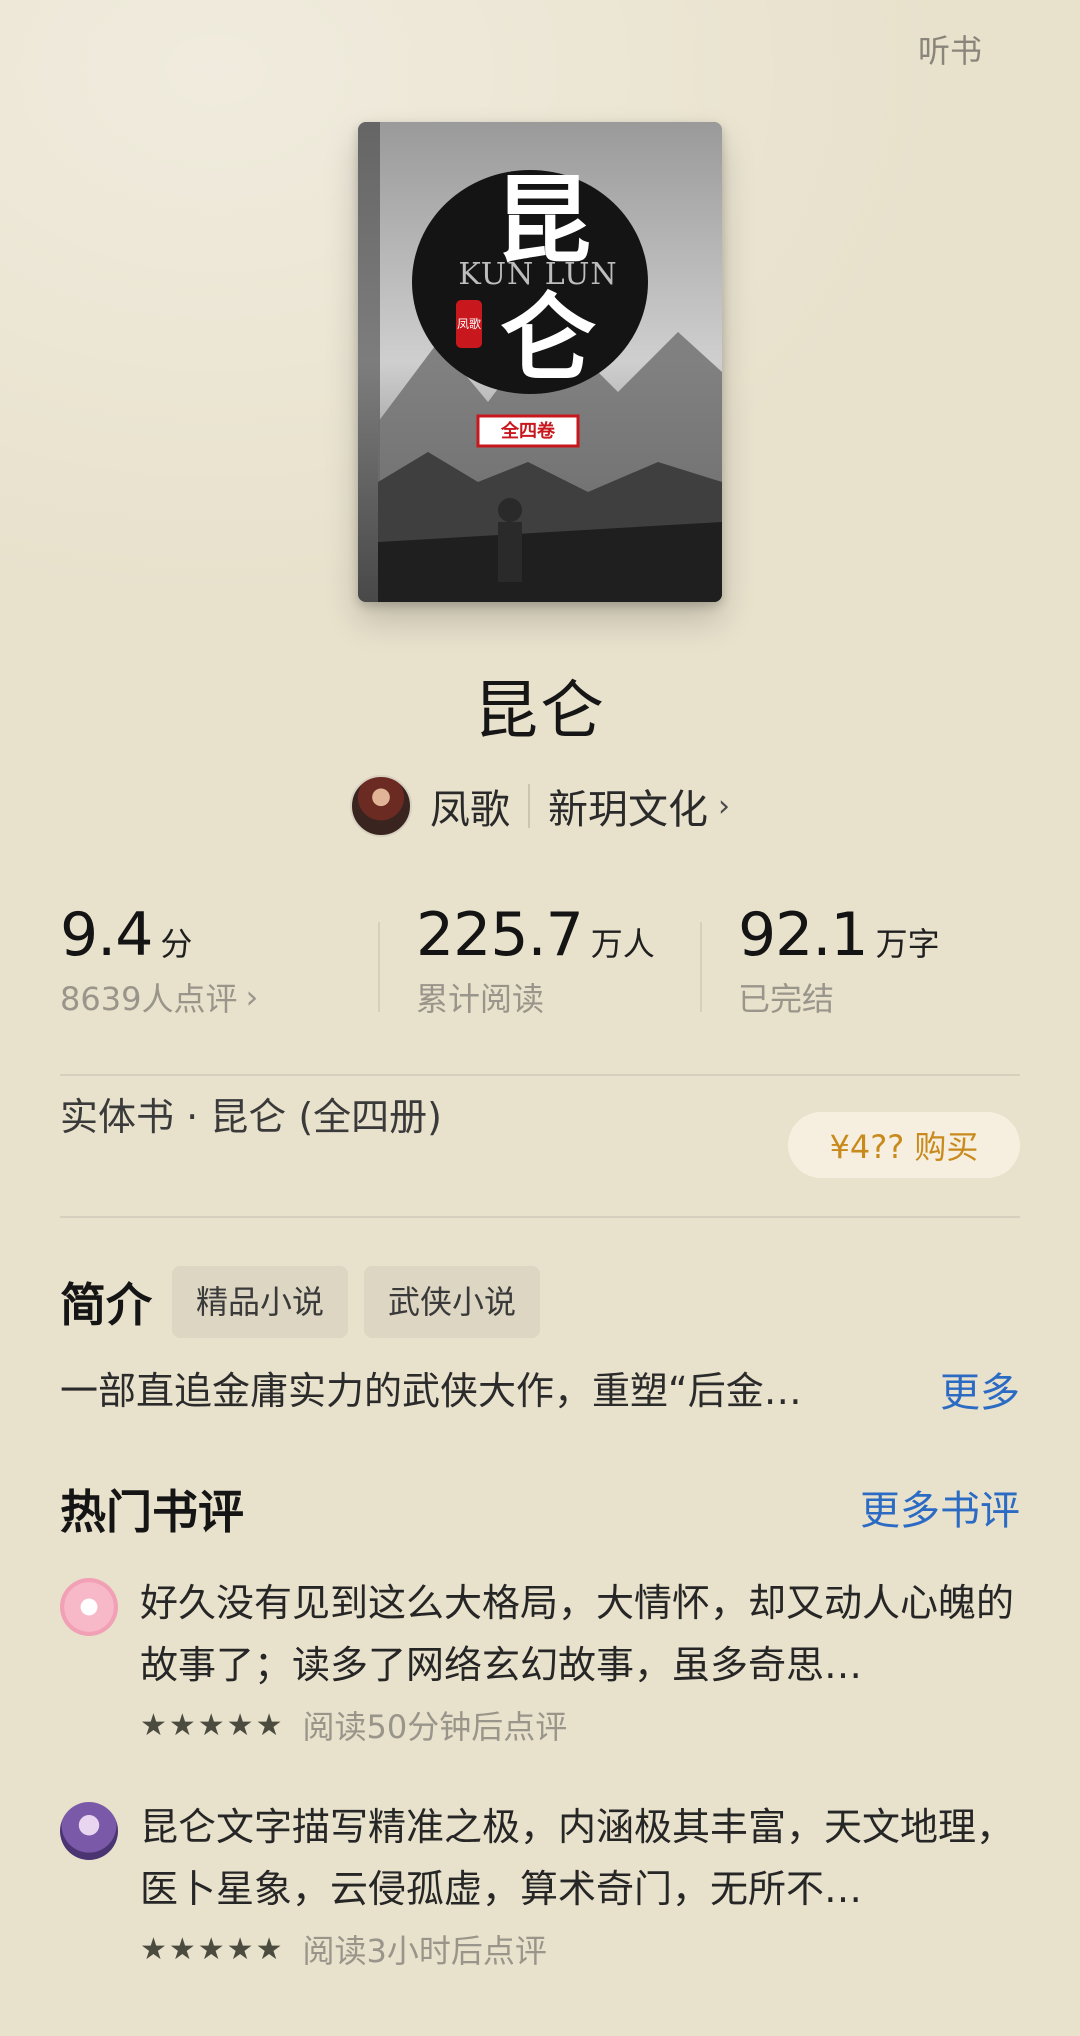  I want to click on cover-seal: 凤歌, so click(469, 323).